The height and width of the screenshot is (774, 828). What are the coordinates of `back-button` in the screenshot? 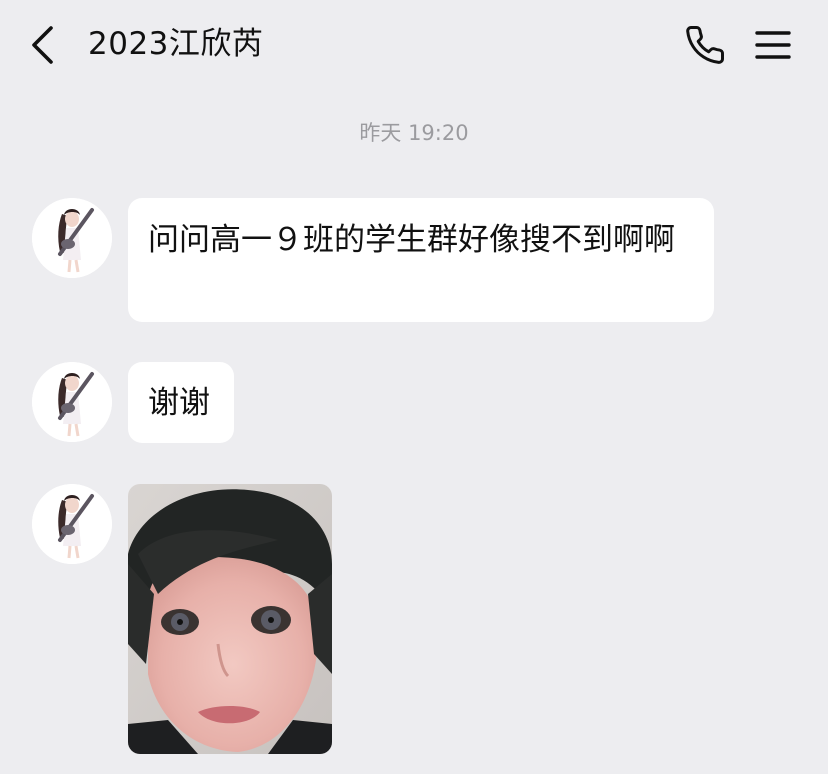 It's located at (44, 45).